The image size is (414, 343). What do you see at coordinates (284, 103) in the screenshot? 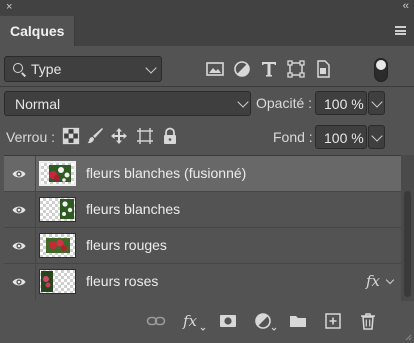
I see `opacity-label: Opacité :` at bounding box center [284, 103].